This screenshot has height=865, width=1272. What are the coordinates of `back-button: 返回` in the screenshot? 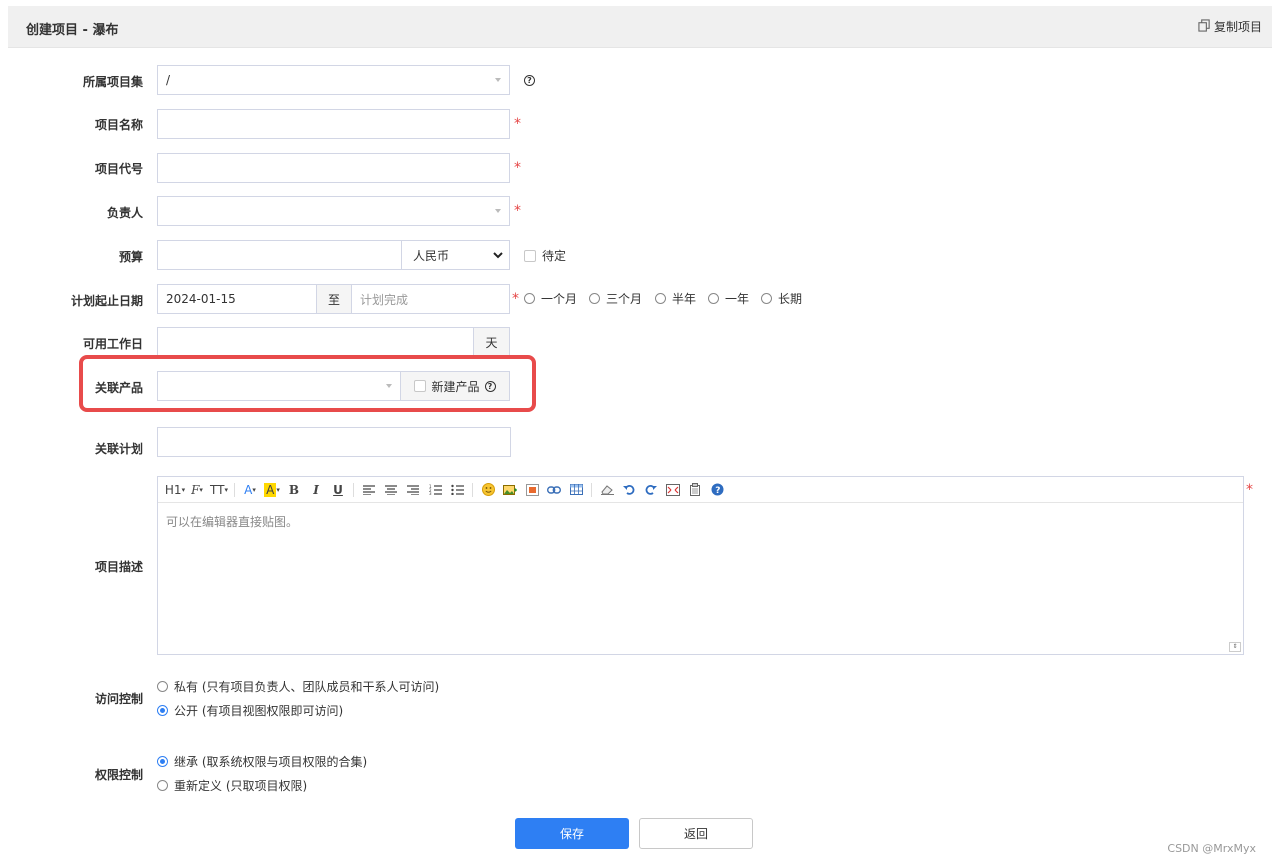 It's located at (696, 833).